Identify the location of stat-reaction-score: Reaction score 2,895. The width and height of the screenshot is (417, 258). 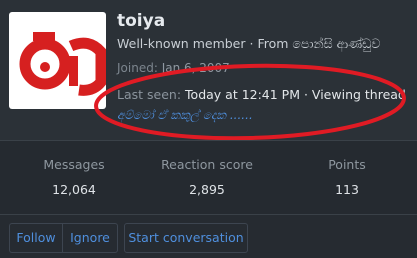
(207, 177).